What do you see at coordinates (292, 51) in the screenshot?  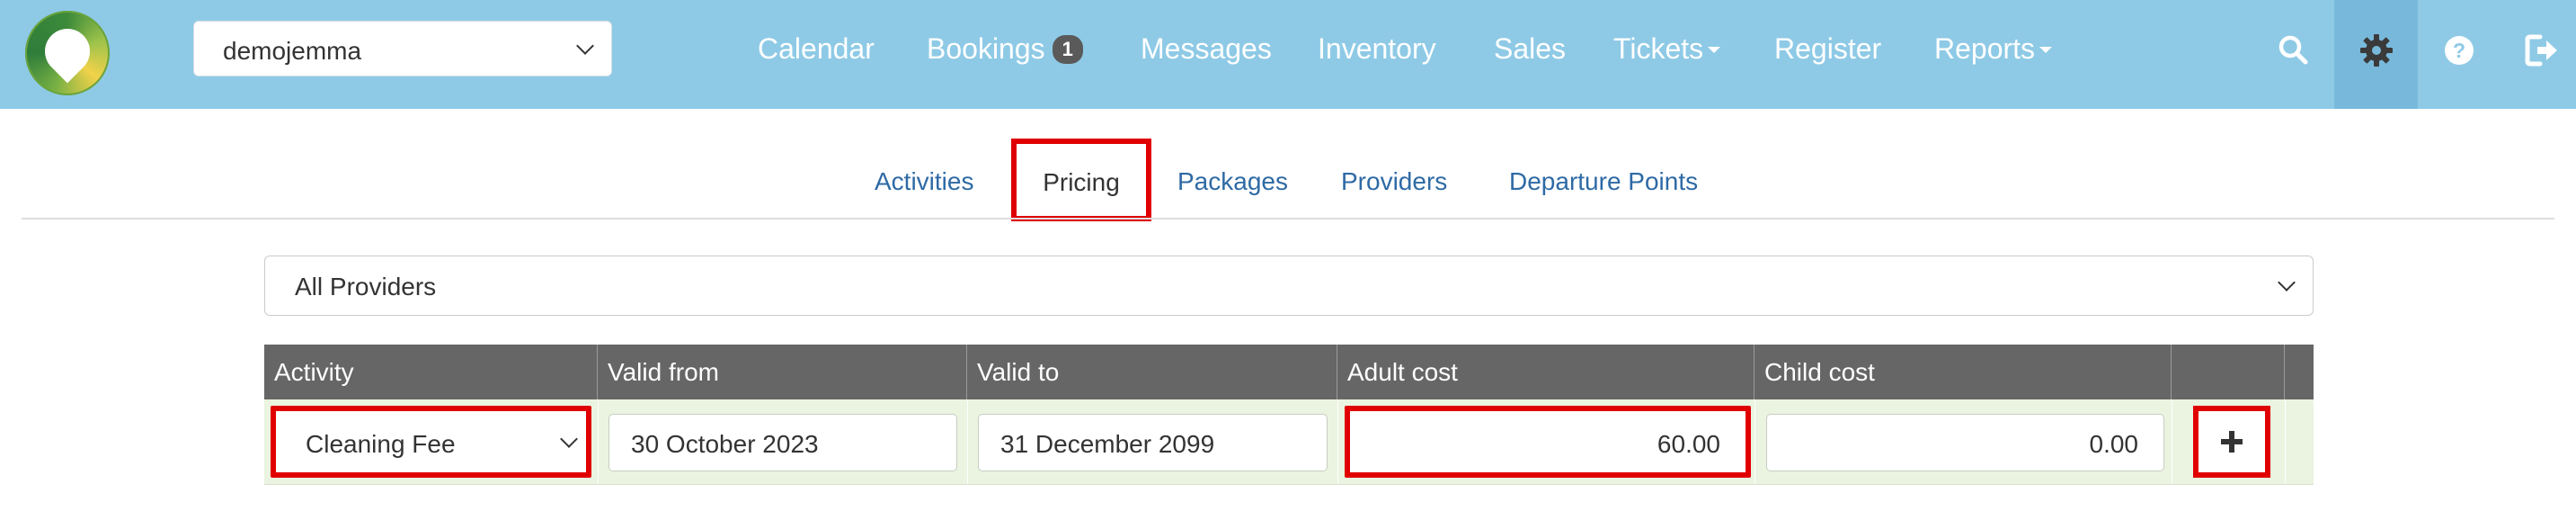 I see `account-select-value: demojemma` at bounding box center [292, 51].